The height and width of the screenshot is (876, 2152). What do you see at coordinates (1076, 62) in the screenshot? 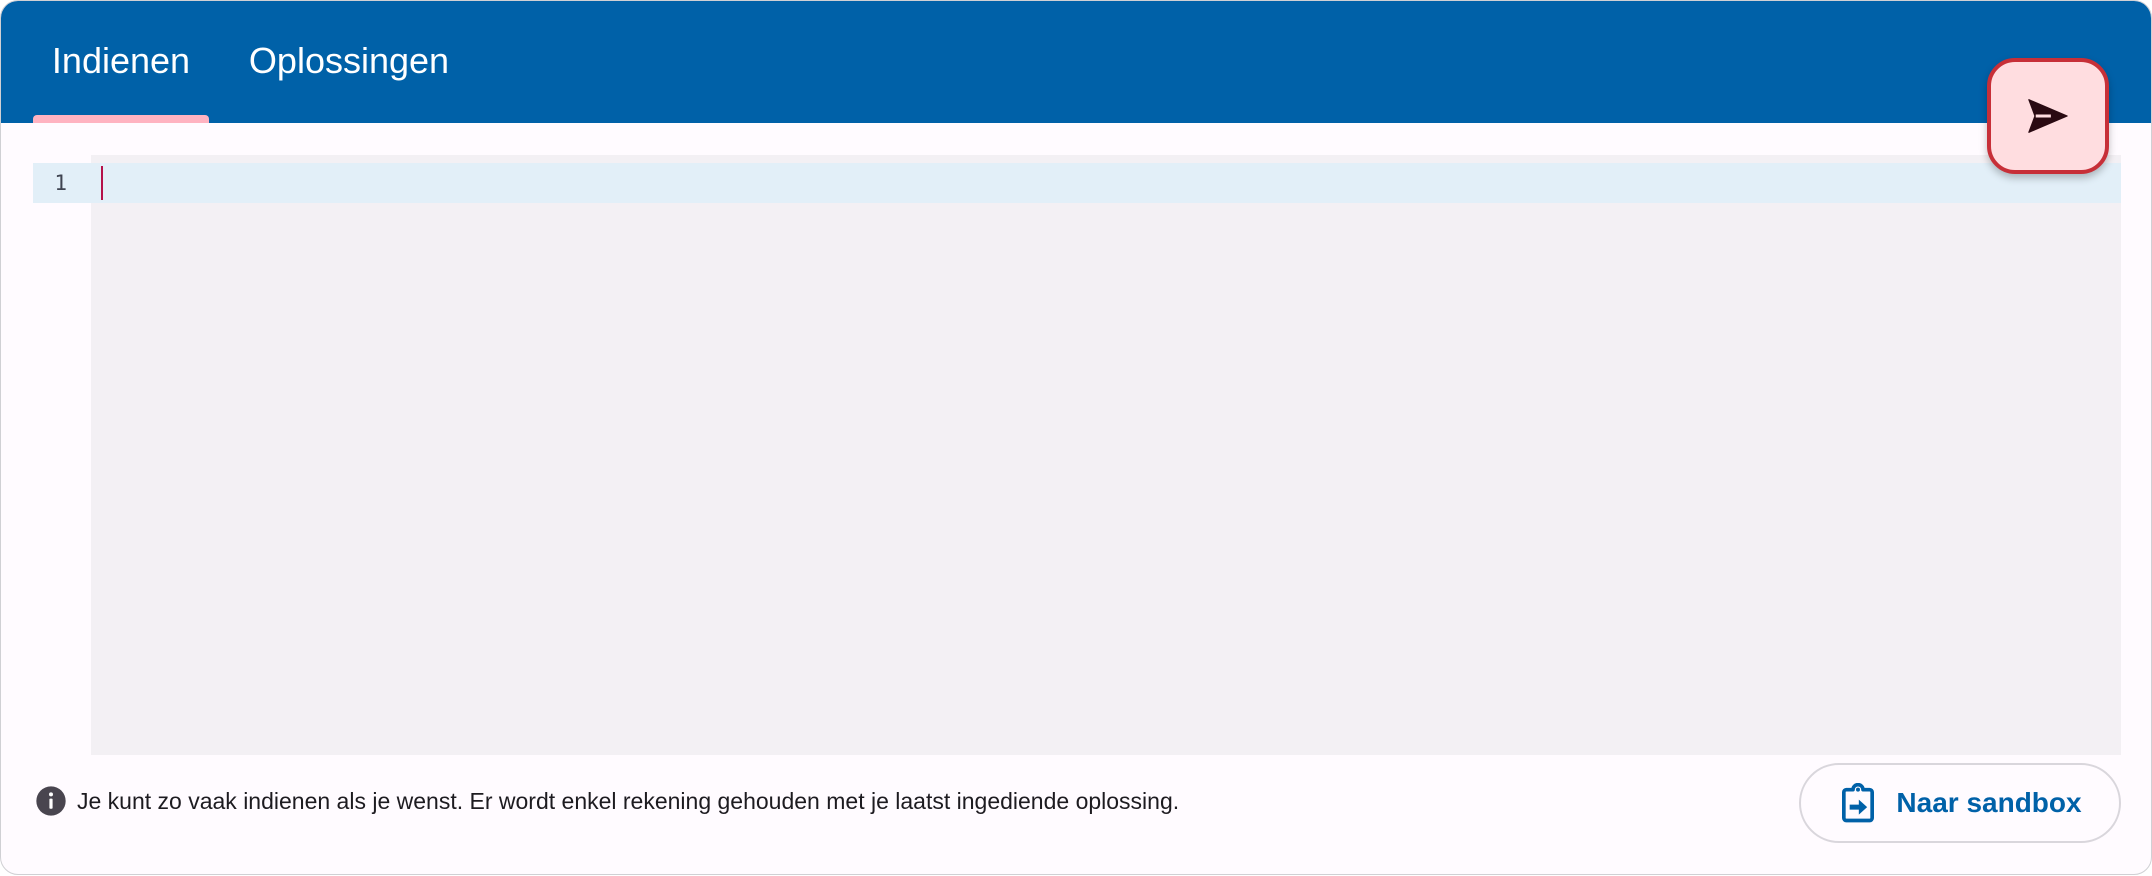
I see `tab-bar: Indienen Oplossingen` at bounding box center [1076, 62].